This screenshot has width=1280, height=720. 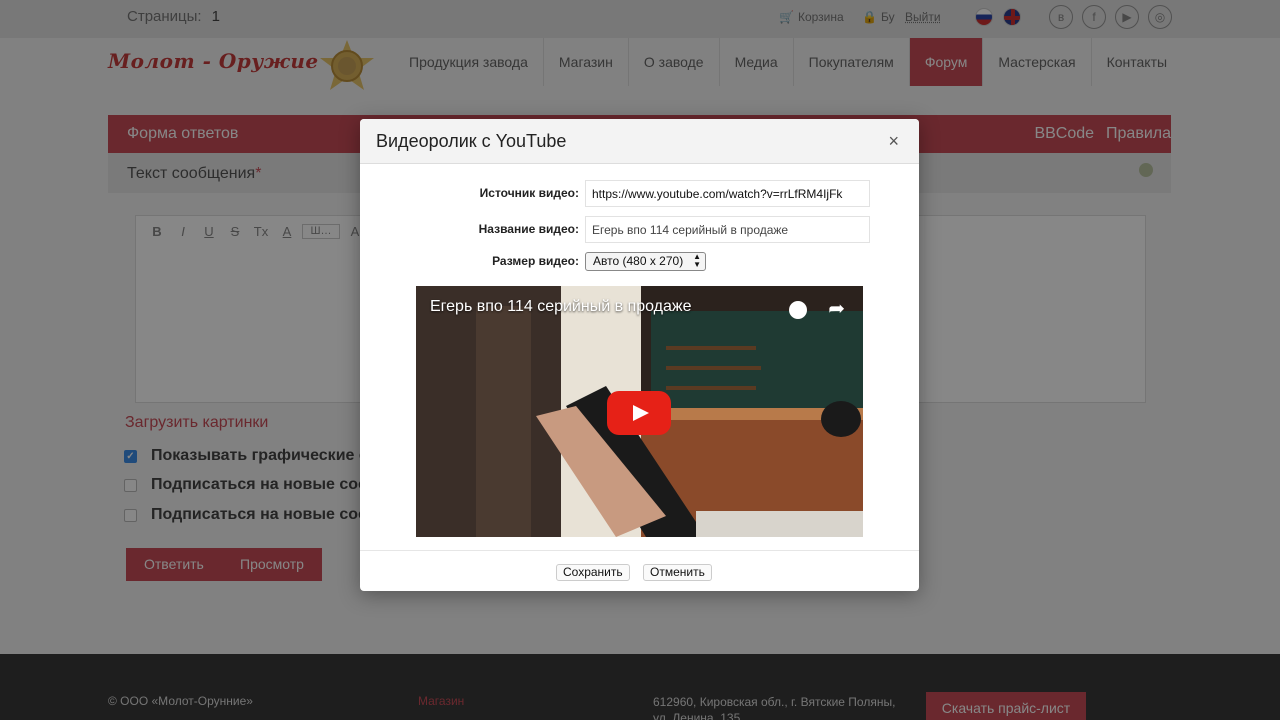 What do you see at coordinates (727, 193) in the screenshot?
I see `video-source-input` at bounding box center [727, 193].